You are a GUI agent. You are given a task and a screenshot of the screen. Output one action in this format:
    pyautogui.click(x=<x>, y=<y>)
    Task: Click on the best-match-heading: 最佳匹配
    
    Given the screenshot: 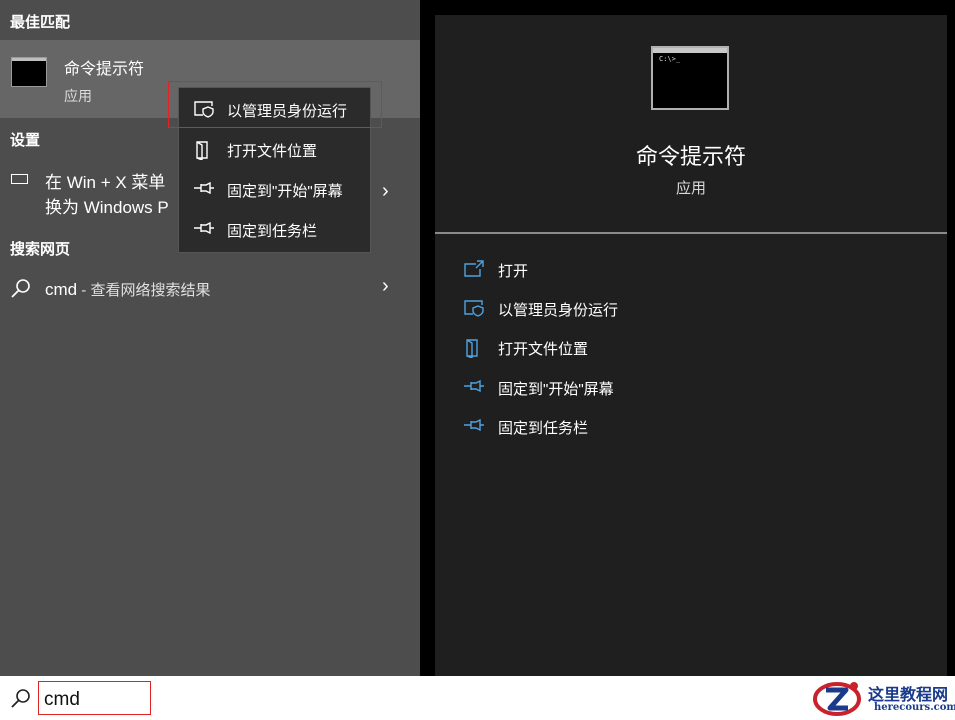 What is the action you would take?
    pyautogui.click(x=40, y=22)
    